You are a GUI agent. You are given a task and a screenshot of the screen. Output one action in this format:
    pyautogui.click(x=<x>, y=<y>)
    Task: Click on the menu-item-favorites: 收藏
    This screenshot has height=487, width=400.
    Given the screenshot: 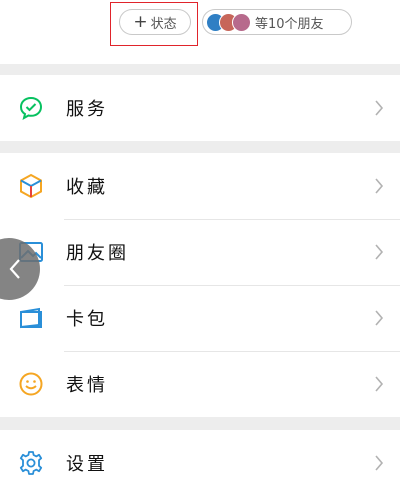 What is the action you would take?
    pyautogui.click(x=200, y=186)
    